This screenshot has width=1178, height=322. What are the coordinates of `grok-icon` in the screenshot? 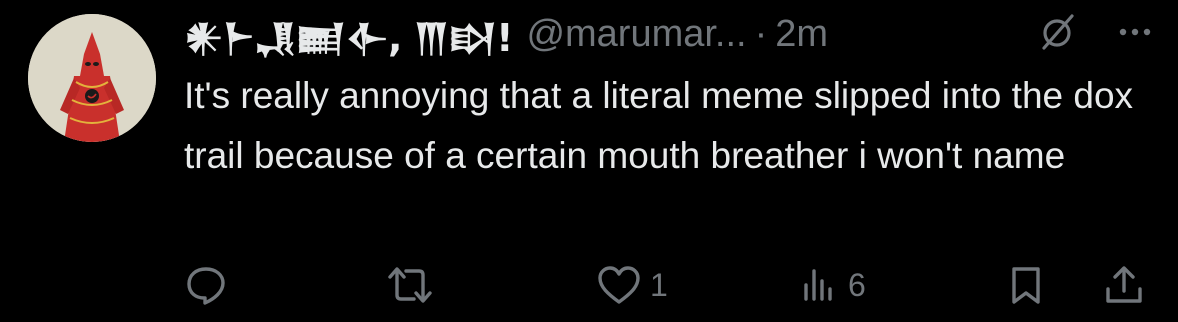 It's located at (1058, 32).